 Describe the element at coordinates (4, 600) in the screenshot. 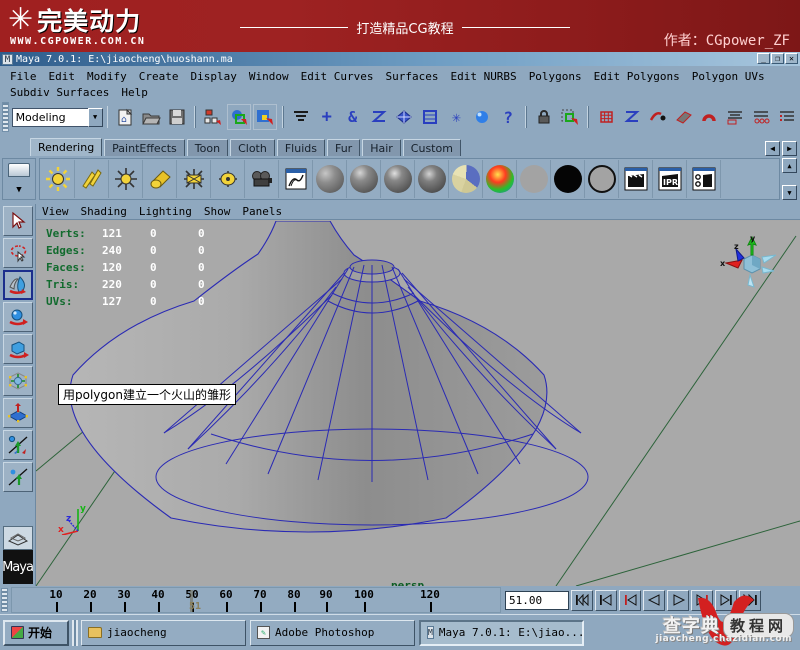

I see `timeslider-gripper` at that location.